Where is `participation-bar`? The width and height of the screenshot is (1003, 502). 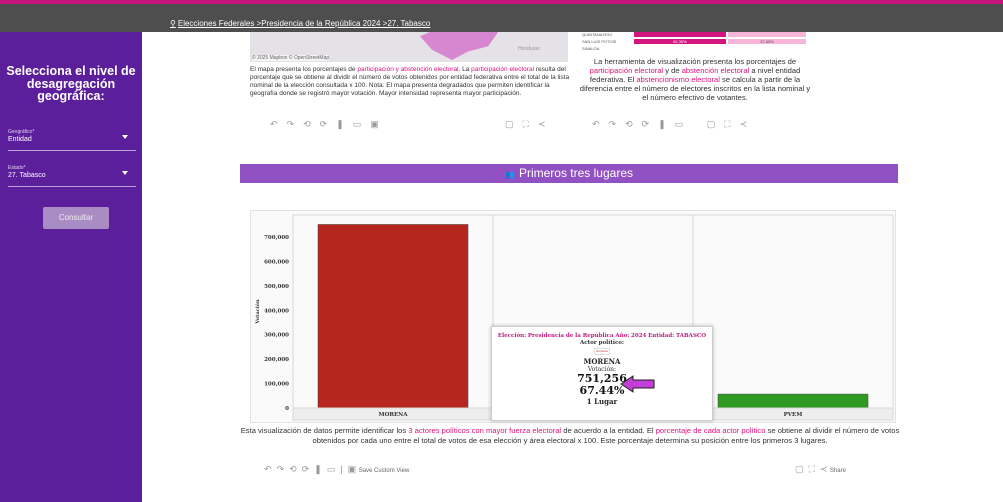
participation-bar is located at coordinates (680, 34).